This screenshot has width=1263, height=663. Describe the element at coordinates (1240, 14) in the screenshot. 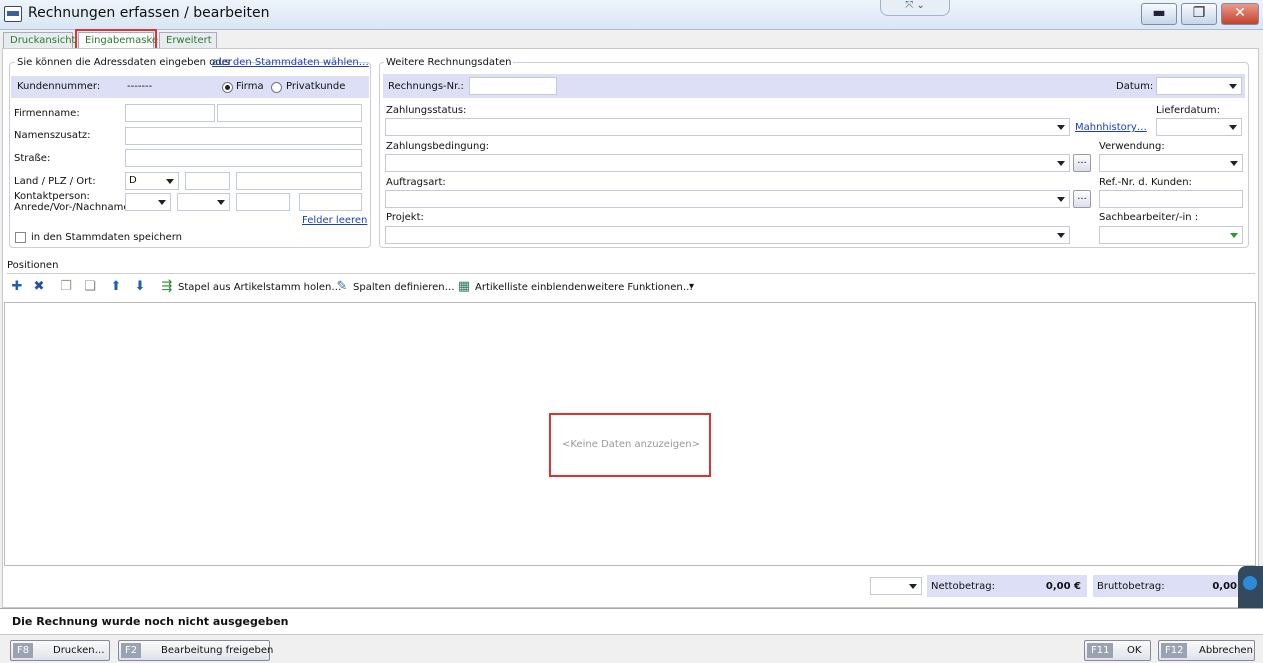

I see `close-button: ✕` at that location.